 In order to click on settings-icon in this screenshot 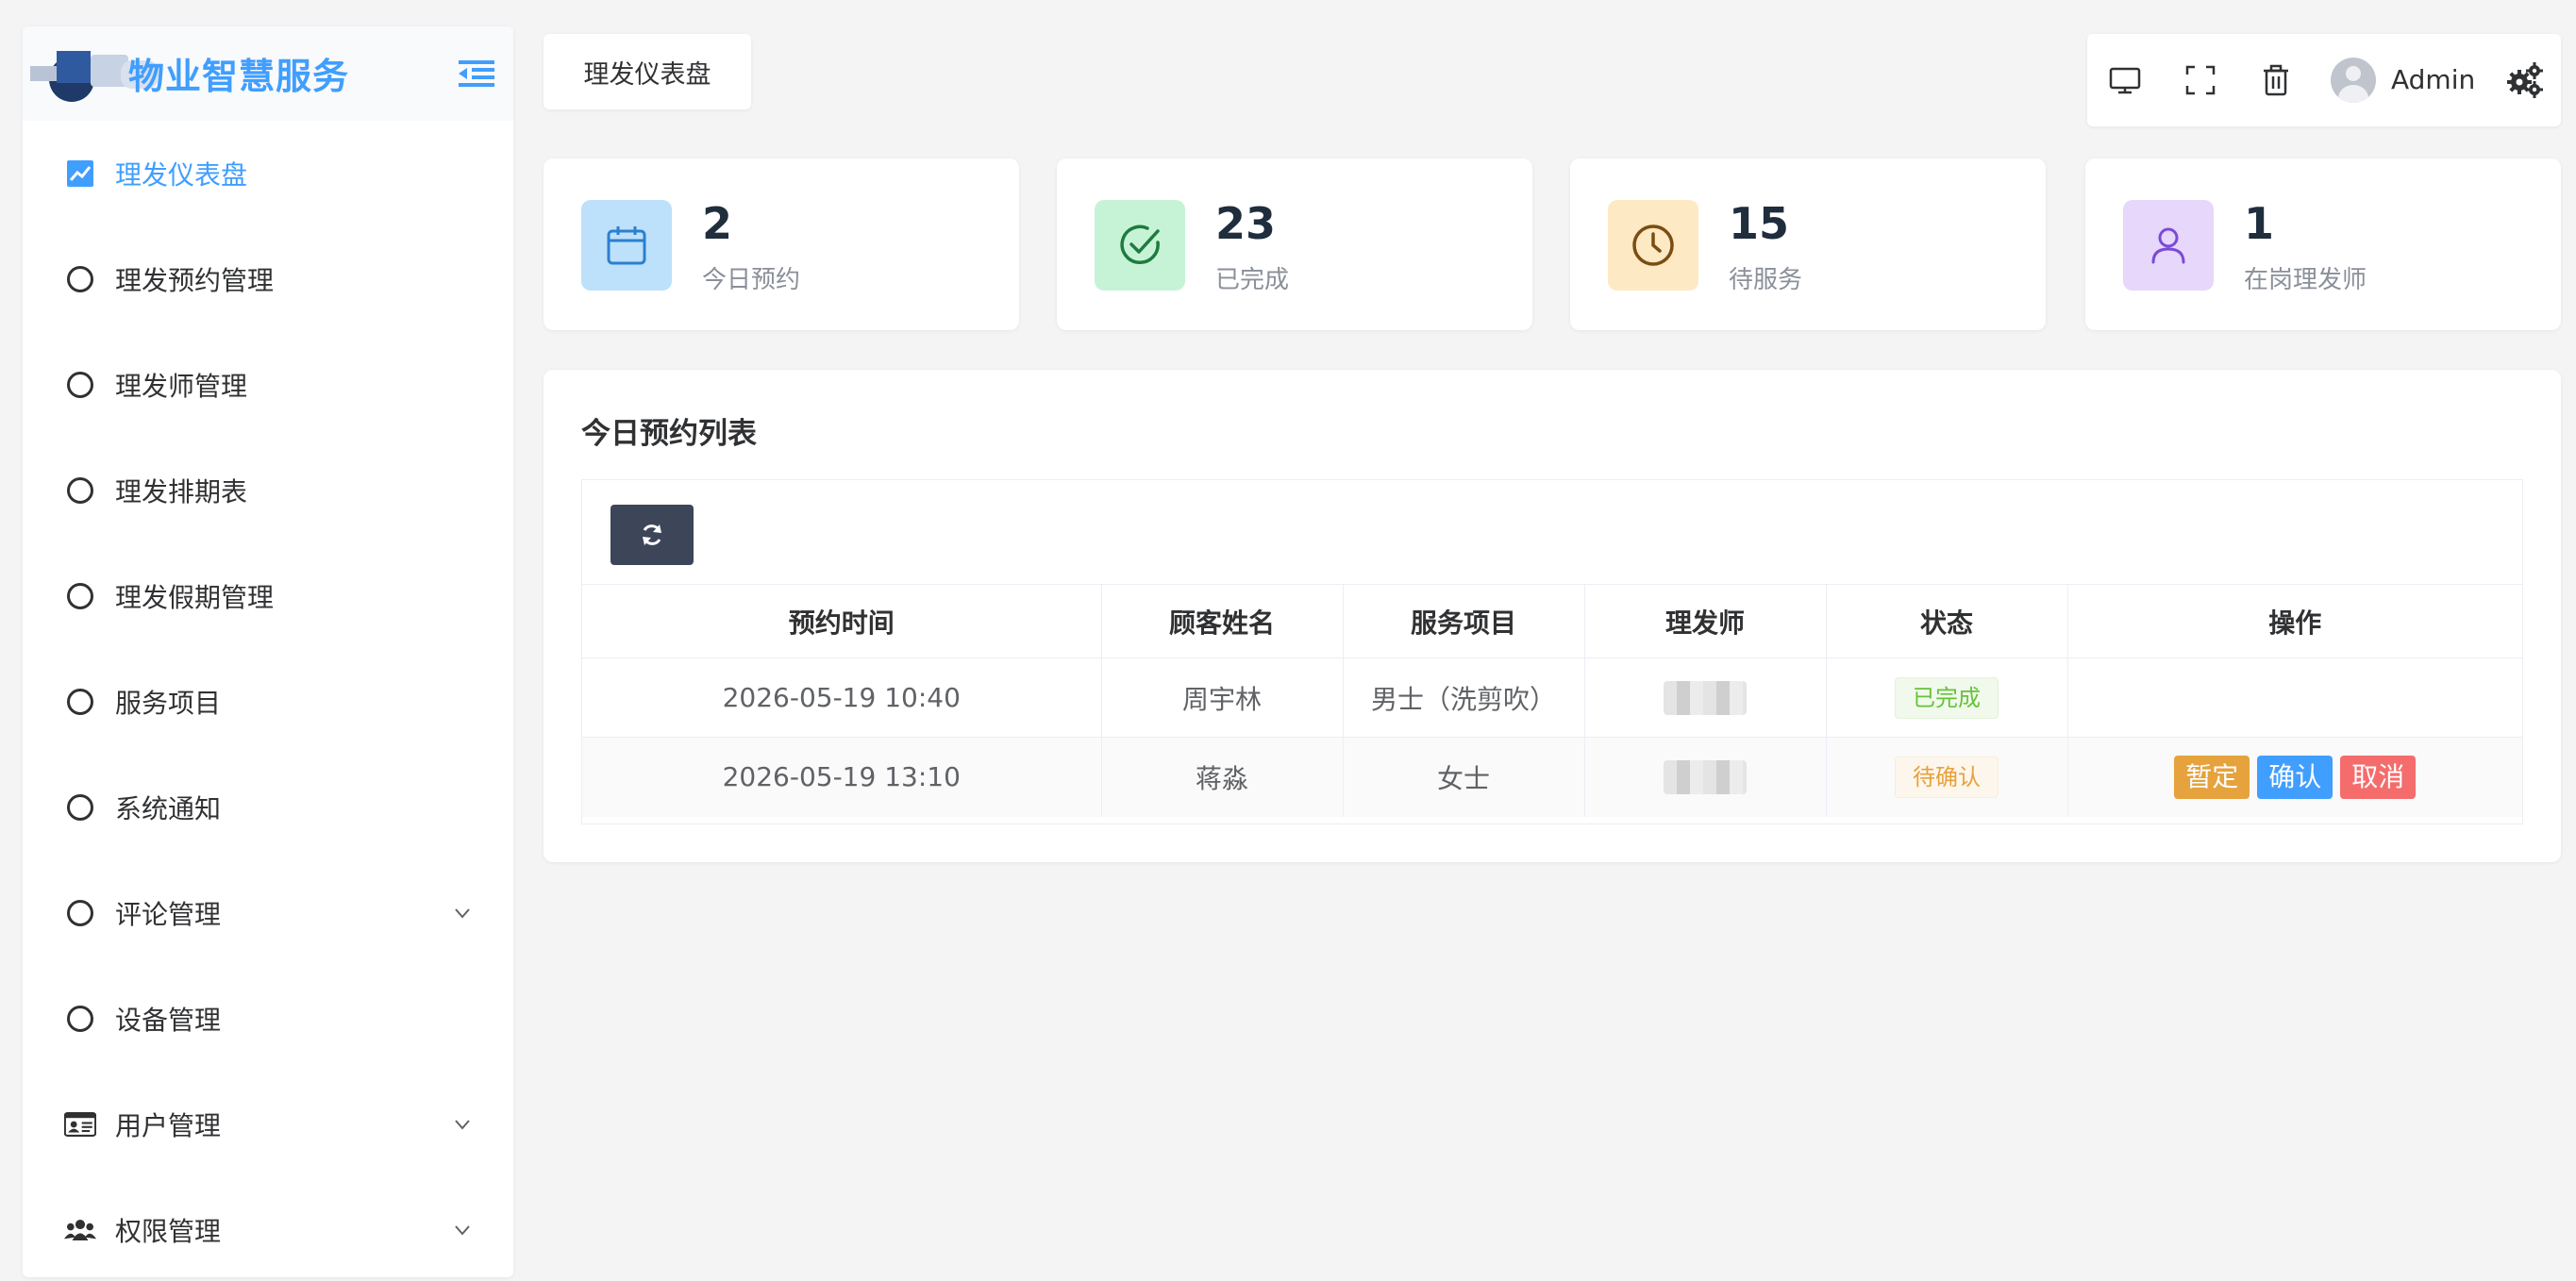, I will do `click(2525, 80)`.